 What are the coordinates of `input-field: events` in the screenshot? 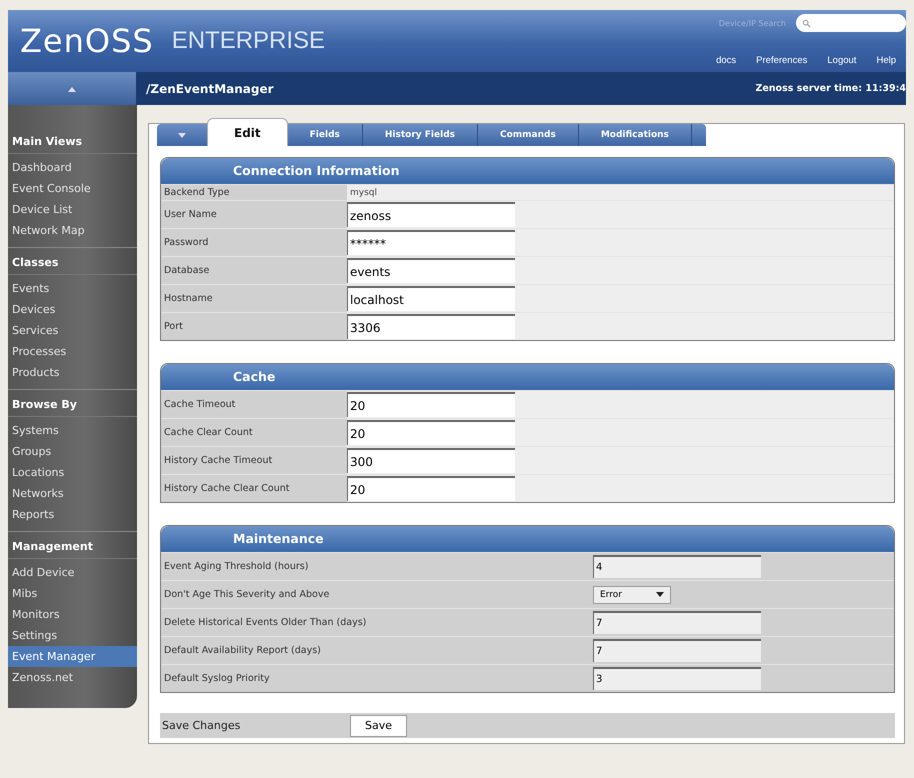 It's located at (431, 270).